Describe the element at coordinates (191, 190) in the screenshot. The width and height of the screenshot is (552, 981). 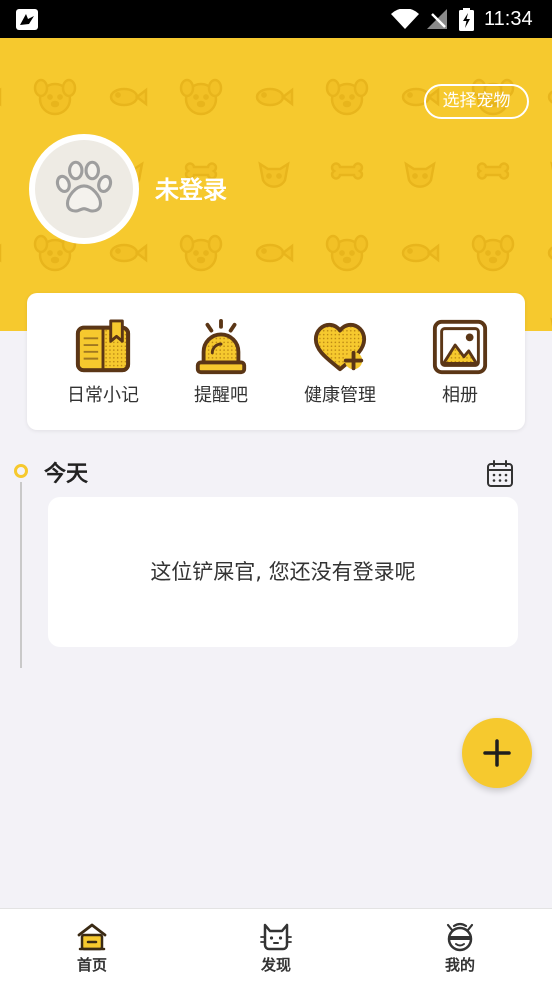
I see `login-status-text: 未登录` at that location.